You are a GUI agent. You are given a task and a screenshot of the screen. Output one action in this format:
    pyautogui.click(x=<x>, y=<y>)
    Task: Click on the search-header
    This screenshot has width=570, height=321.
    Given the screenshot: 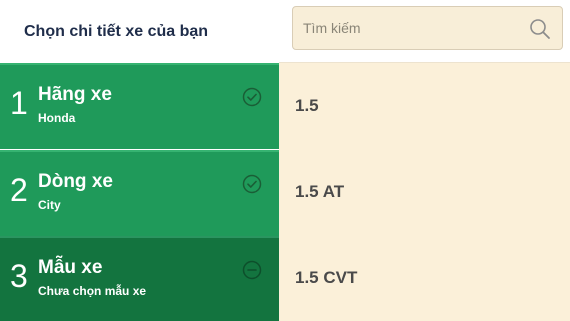 What is the action you would take?
    pyautogui.click(x=424, y=31)
    